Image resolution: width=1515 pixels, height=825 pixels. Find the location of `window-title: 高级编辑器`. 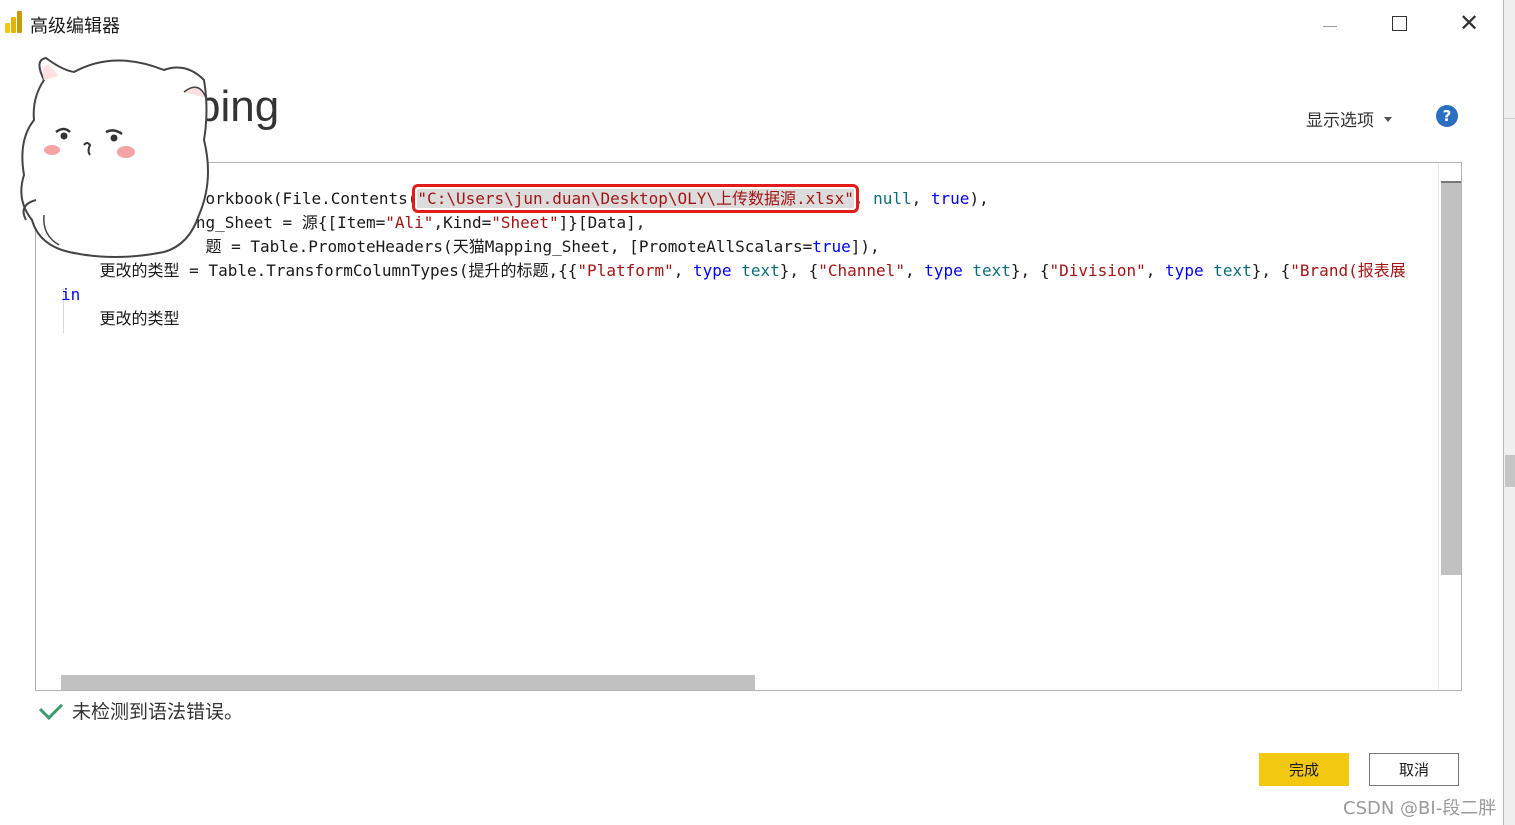

window-title: 高级编辑器 is located at coordinates (75, 26).